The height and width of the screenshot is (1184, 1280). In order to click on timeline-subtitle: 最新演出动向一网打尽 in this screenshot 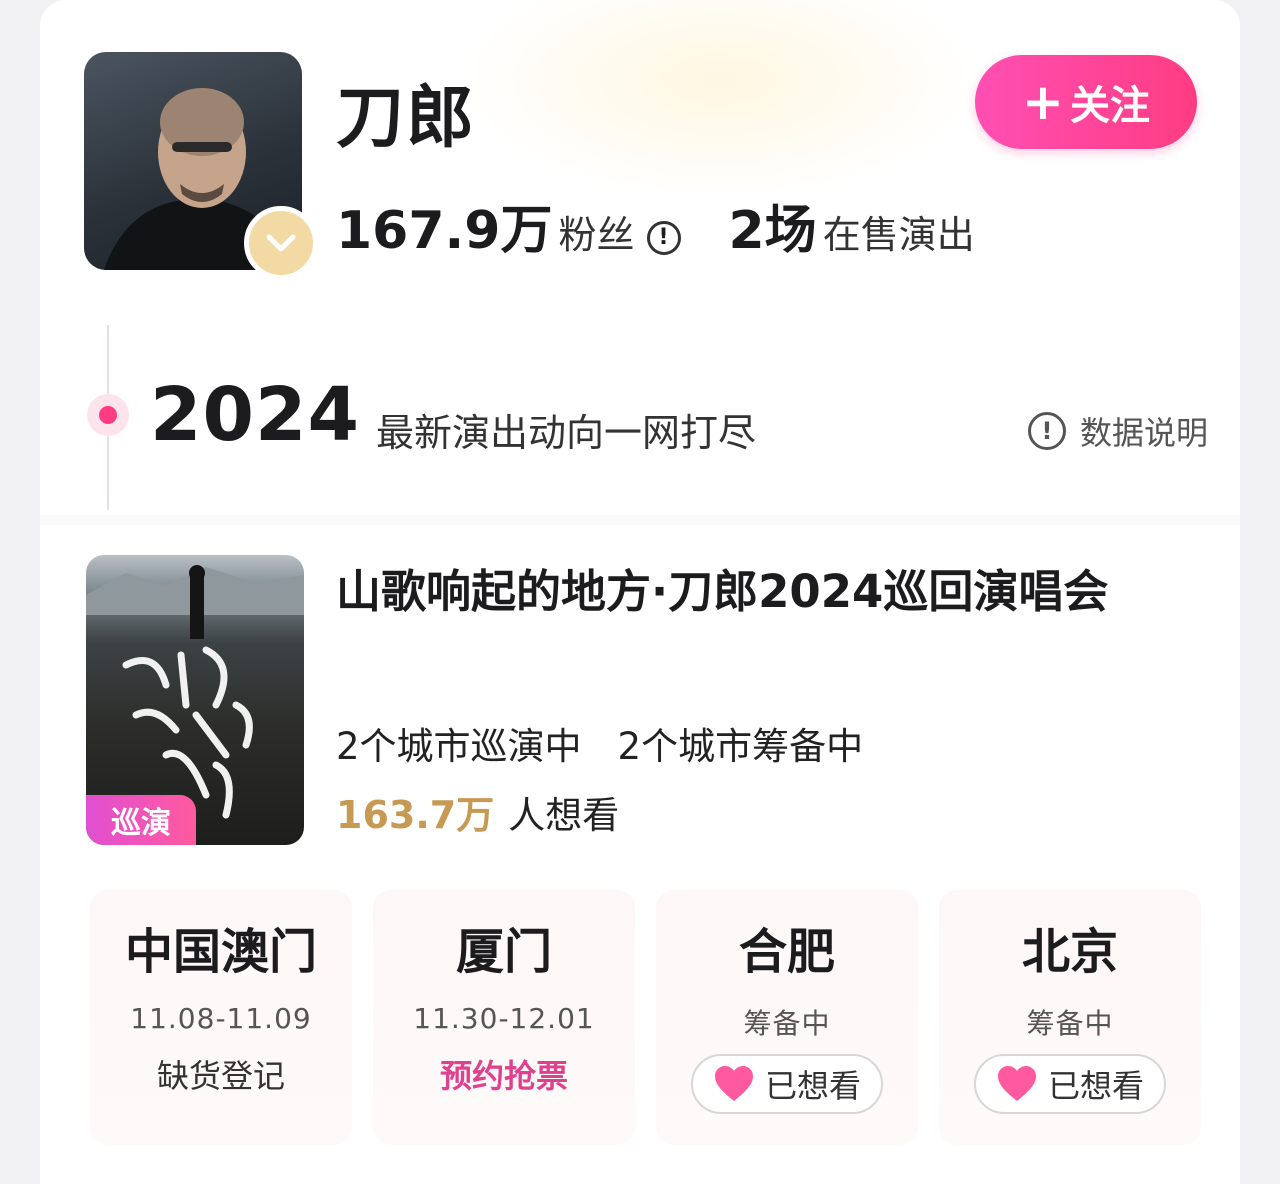, I will do `click(566, 433)`.